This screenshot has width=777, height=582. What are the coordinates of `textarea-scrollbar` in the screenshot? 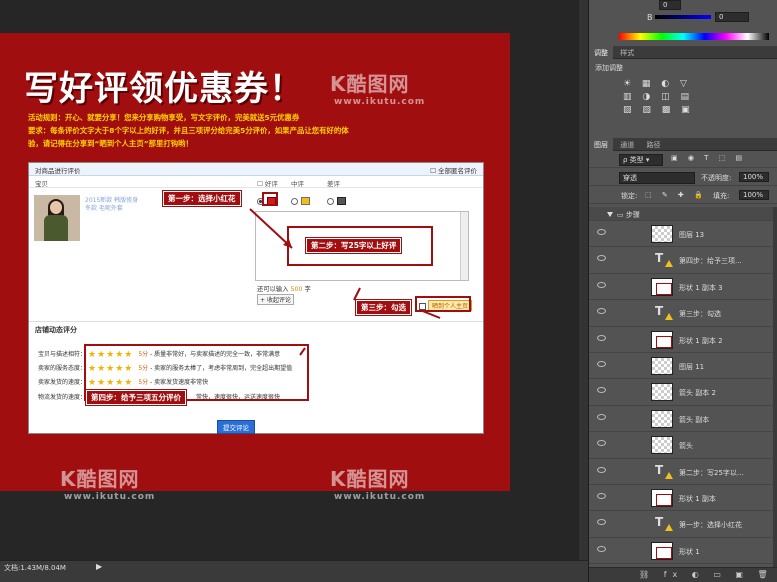 It's located at (464, 246).